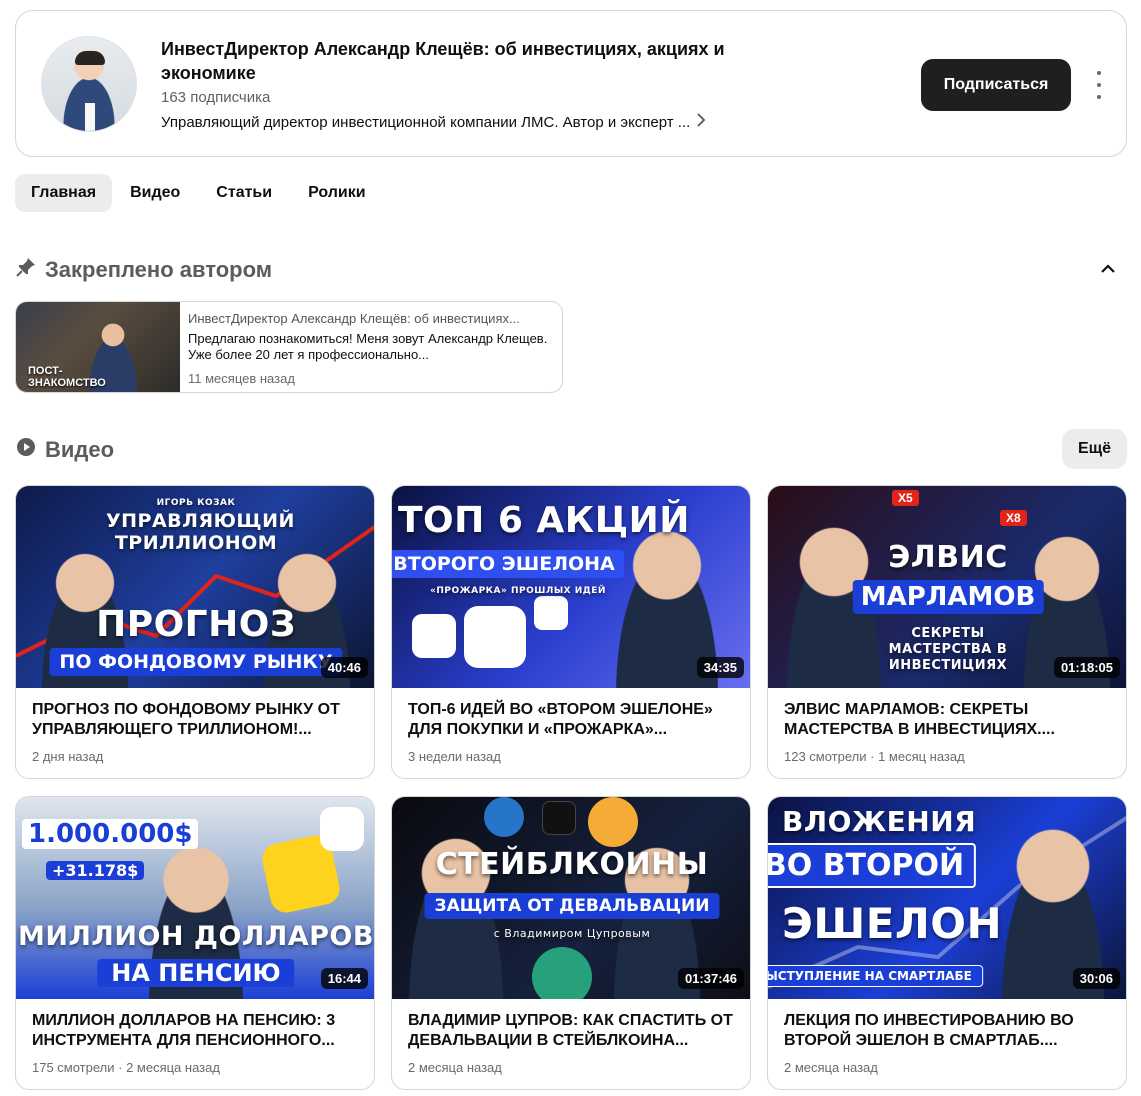  I want to click on pinned-post-thumbnail: ПОСТ- ЗНАКОМСТВО, so click(98, 347).